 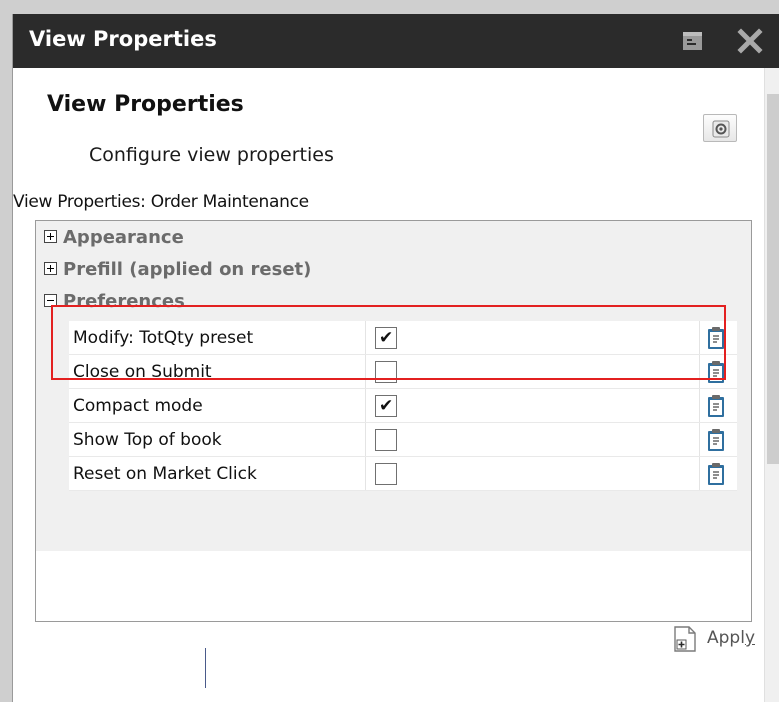 What do you see at coordinates (396, 41) in the screenshot?
I see `window-titlebar: View Properties` at bounding box center [396, 41].